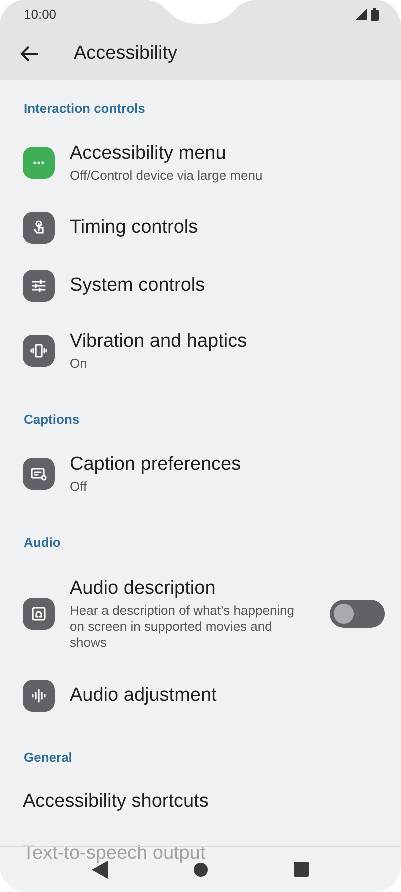 This screenshot has width=401, height=892. I want to click on back-arrow-icon, so click(30, 54).